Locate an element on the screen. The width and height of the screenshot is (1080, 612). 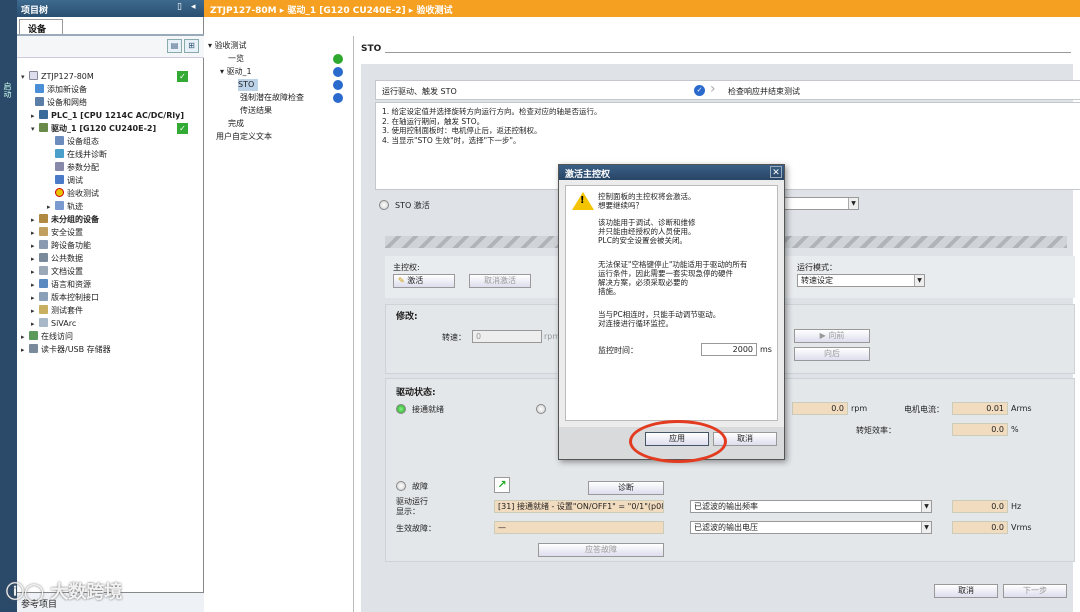
modify-label: 修改: is located at coordinates (407, 317).